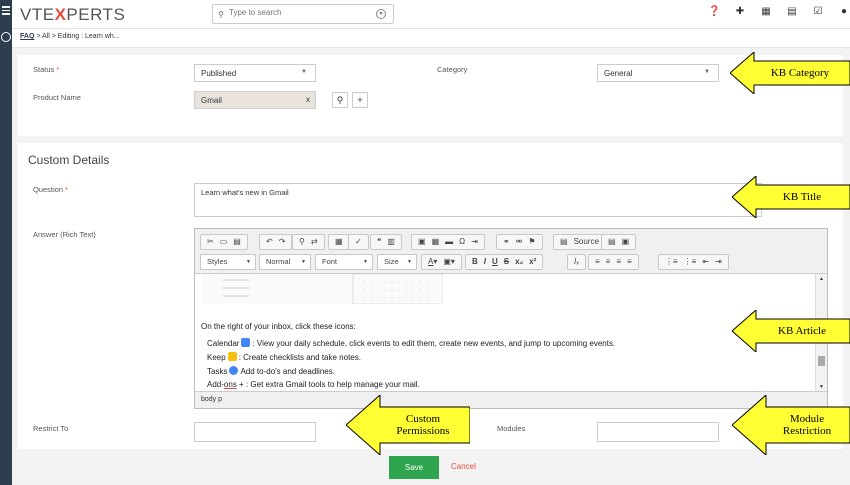 This screenshot has height=485, width=850. I want to click on clear-icon: x, so click(308, 99).